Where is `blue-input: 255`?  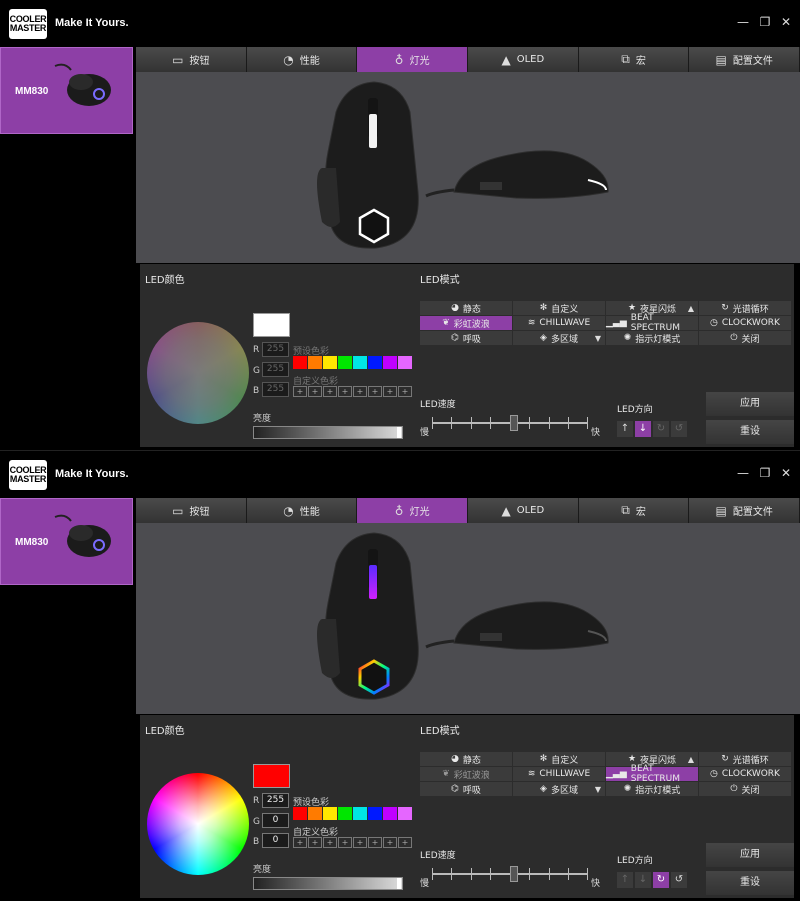
blue-input: 255 is located at coordinates (275, 389).